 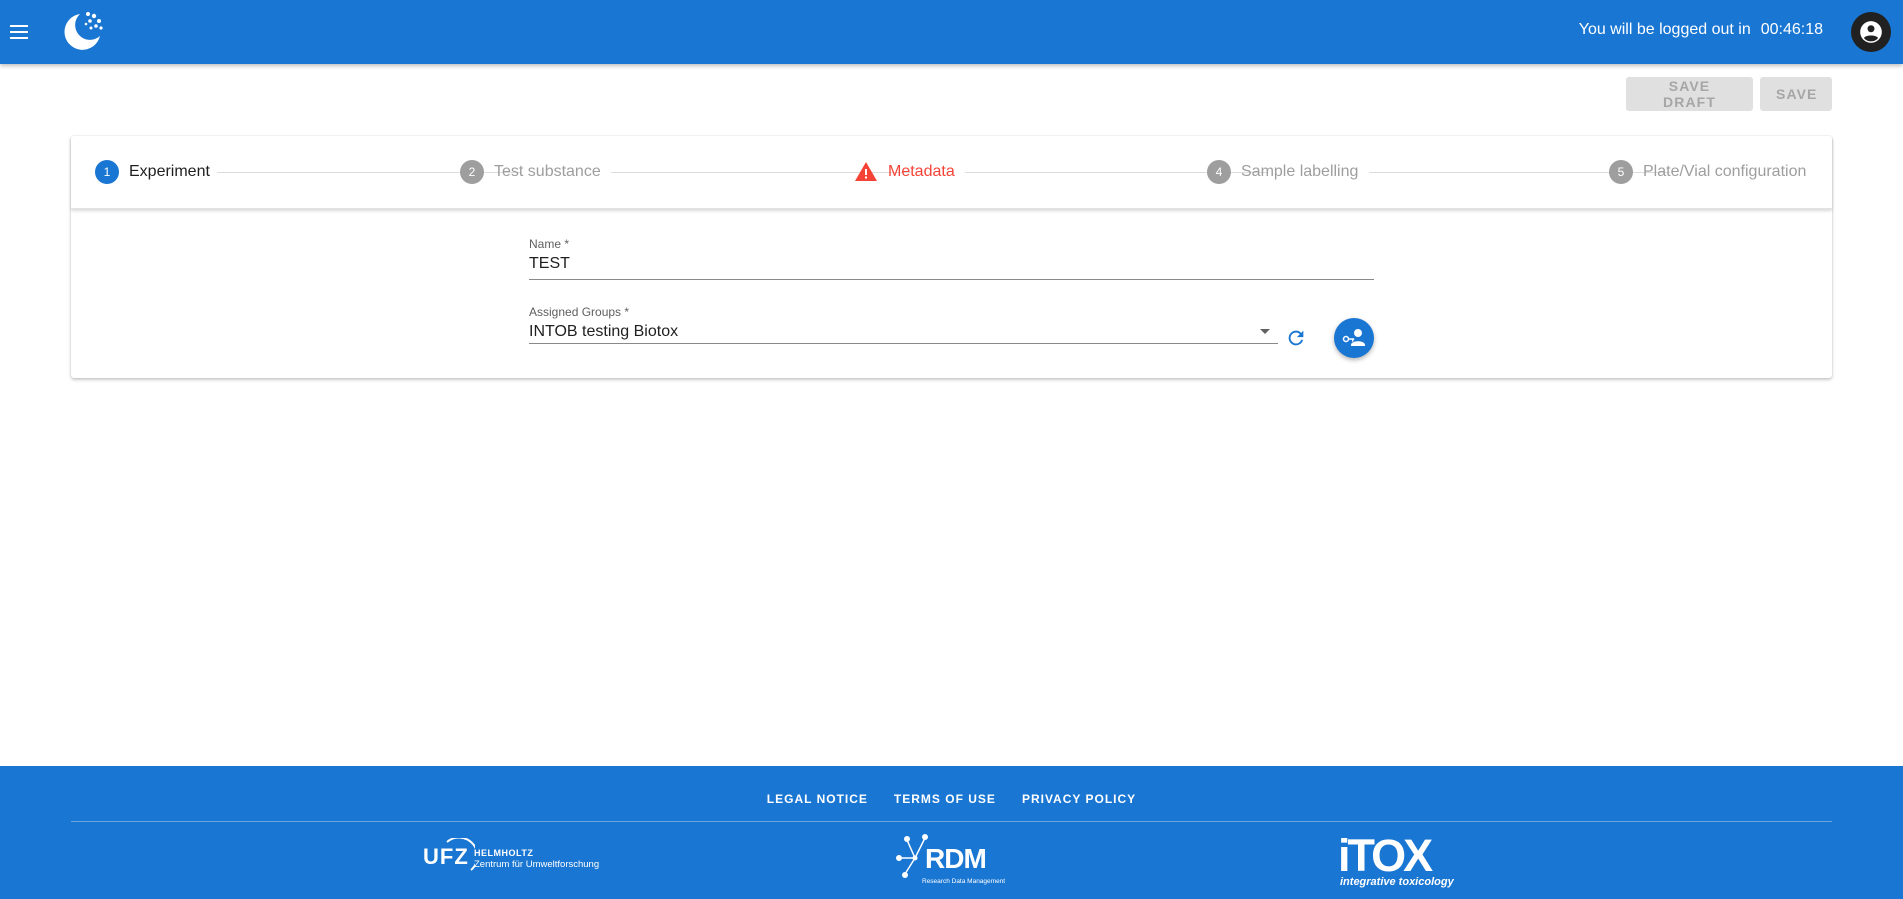 I want to click on step-test-substance: 2 Test substance, so click(x=530, y=172).